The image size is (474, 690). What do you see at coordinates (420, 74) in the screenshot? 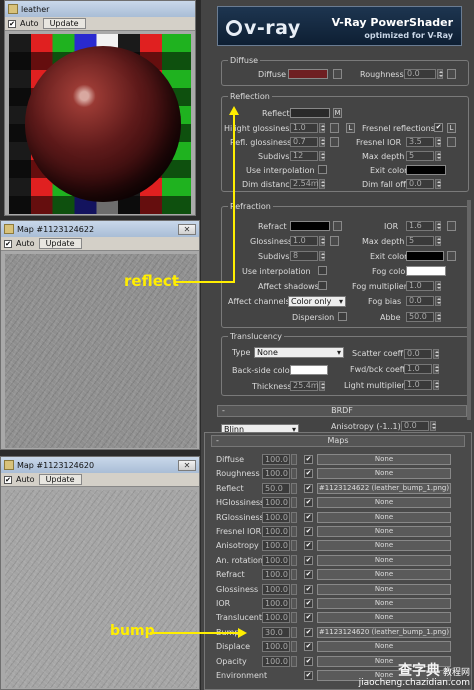
I see `roughness-value: 0.0` at bounding box center [420, 74].